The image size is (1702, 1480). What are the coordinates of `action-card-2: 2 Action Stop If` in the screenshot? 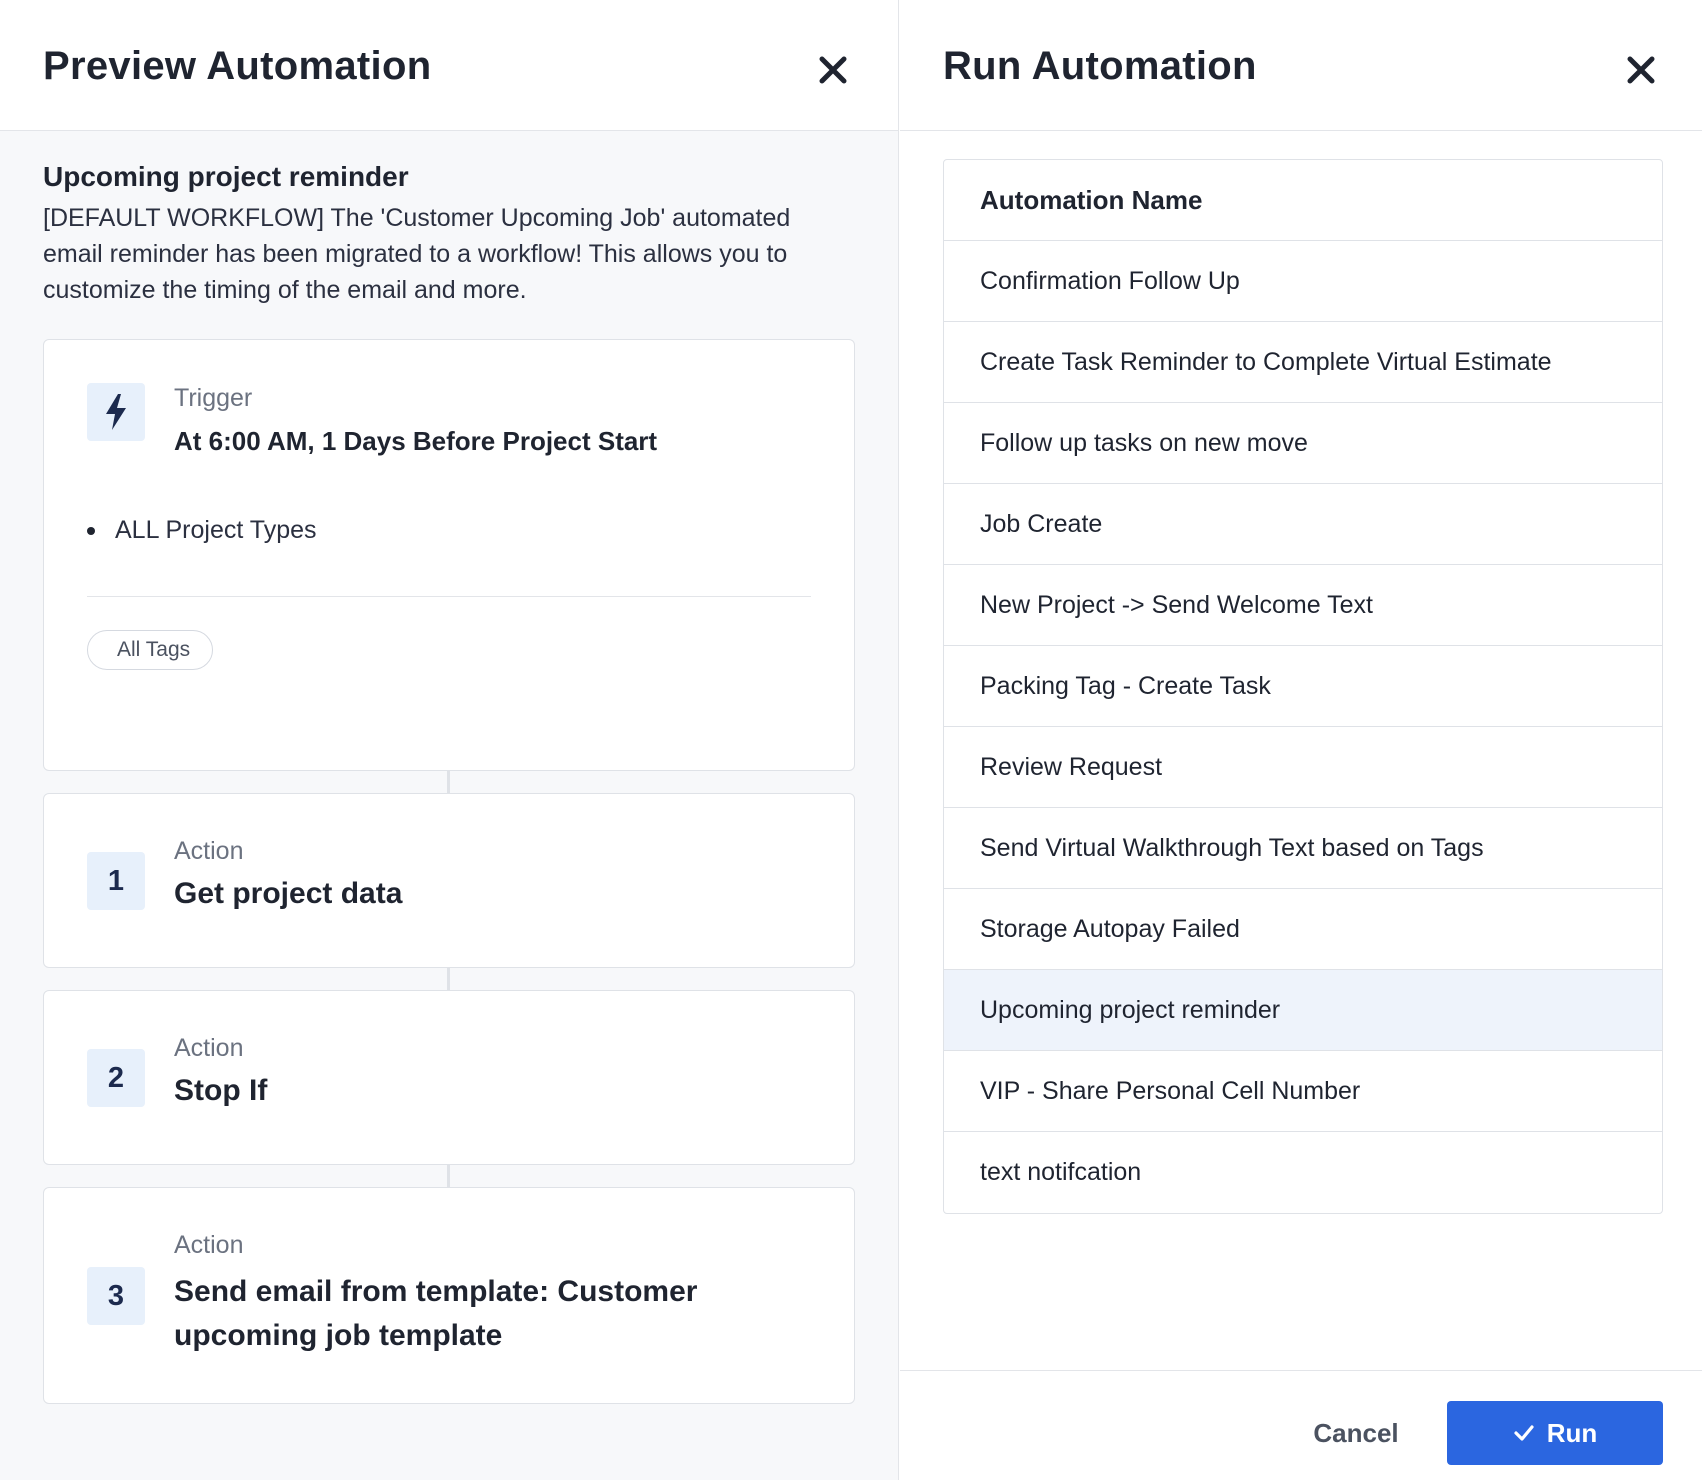 It's located at (449, 1077).